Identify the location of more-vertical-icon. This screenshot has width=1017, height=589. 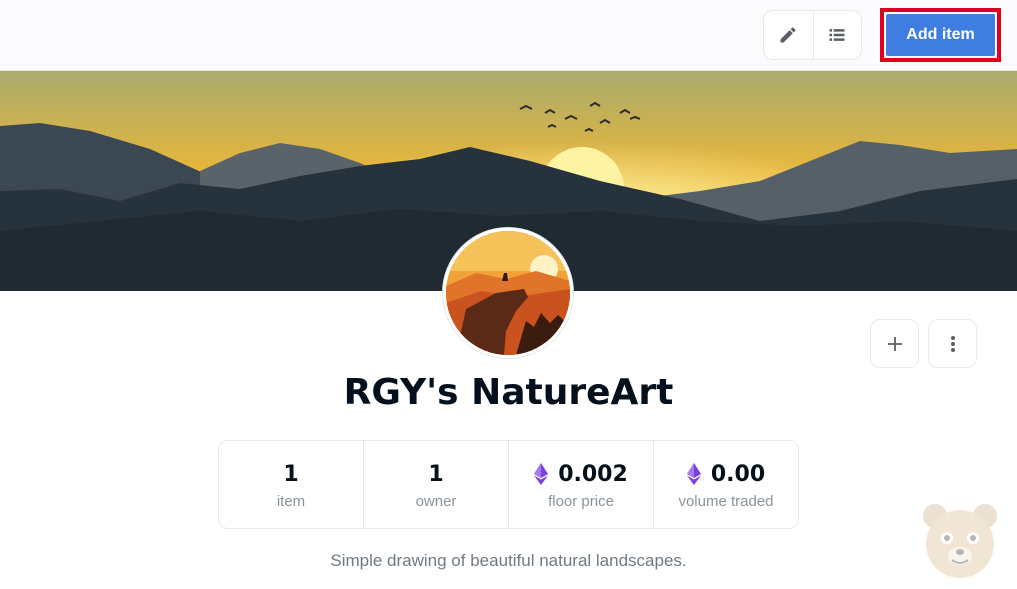
(952, 343).